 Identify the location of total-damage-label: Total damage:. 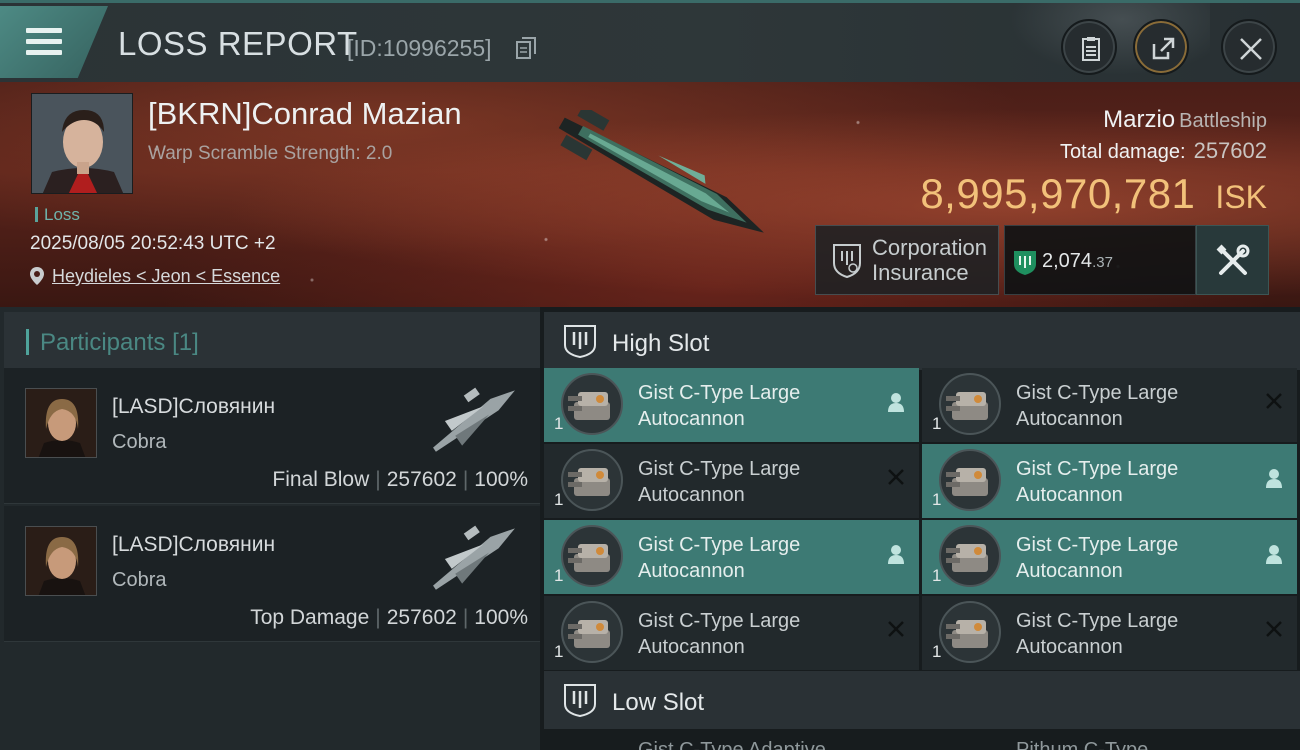
(1122, 152).